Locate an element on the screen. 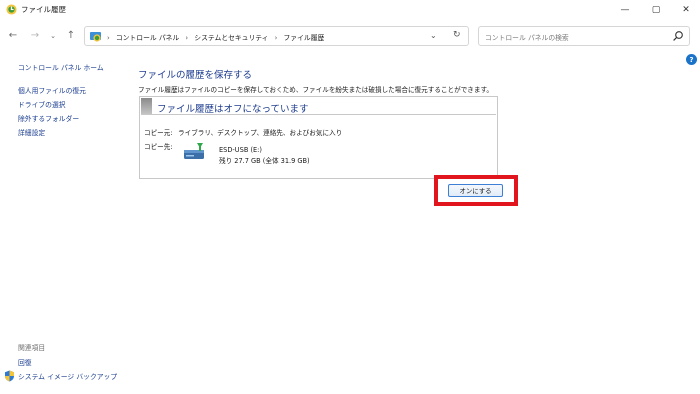 The height and width of the screenshot is (394, 700). breadcrumb: › コントロール パネル › システムとセキュリティ › ファイル履歴 is located at coordinates (217, 37).